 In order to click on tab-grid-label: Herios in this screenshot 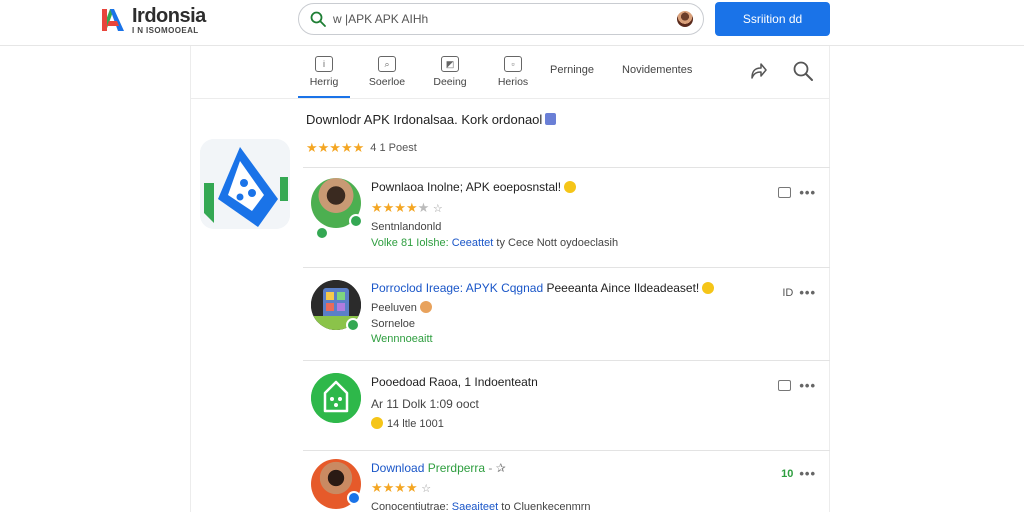, I will do `click(513, 82)`.